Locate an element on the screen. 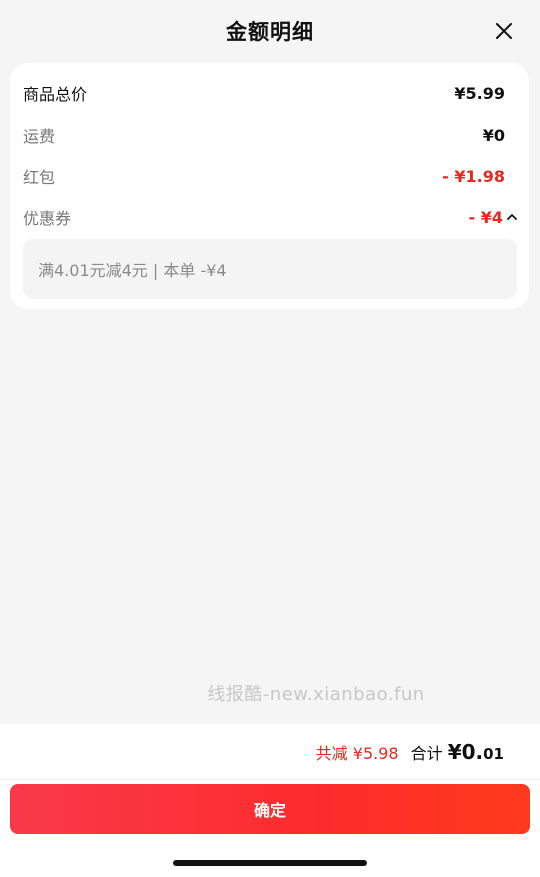 This screenshot has height=877, width=540. close-icon is located at coordinates (504, 31).